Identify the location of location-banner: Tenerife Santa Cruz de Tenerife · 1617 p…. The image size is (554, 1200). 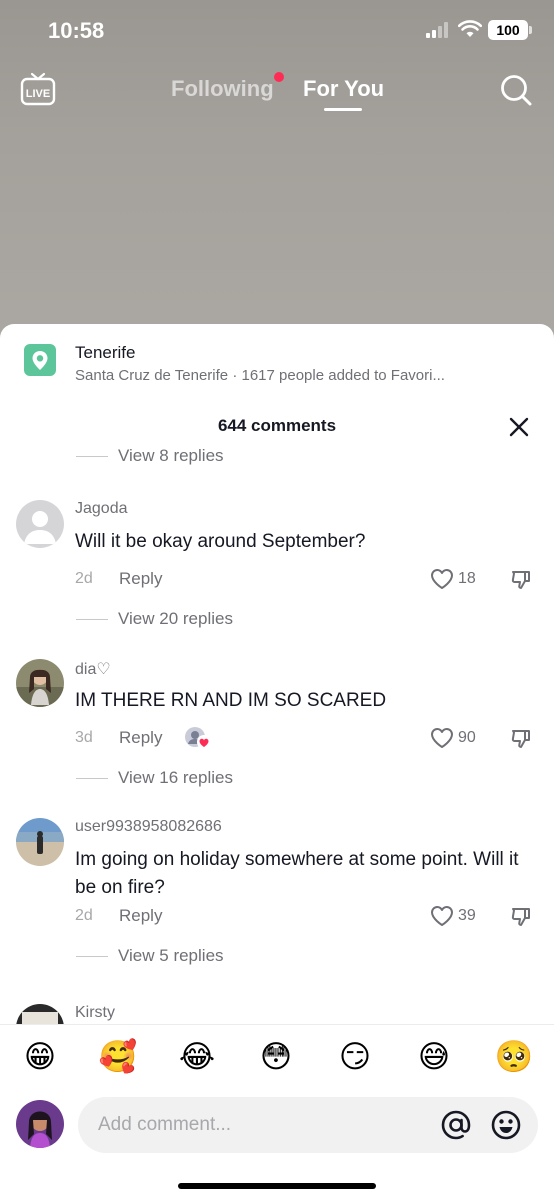
(277, 364).